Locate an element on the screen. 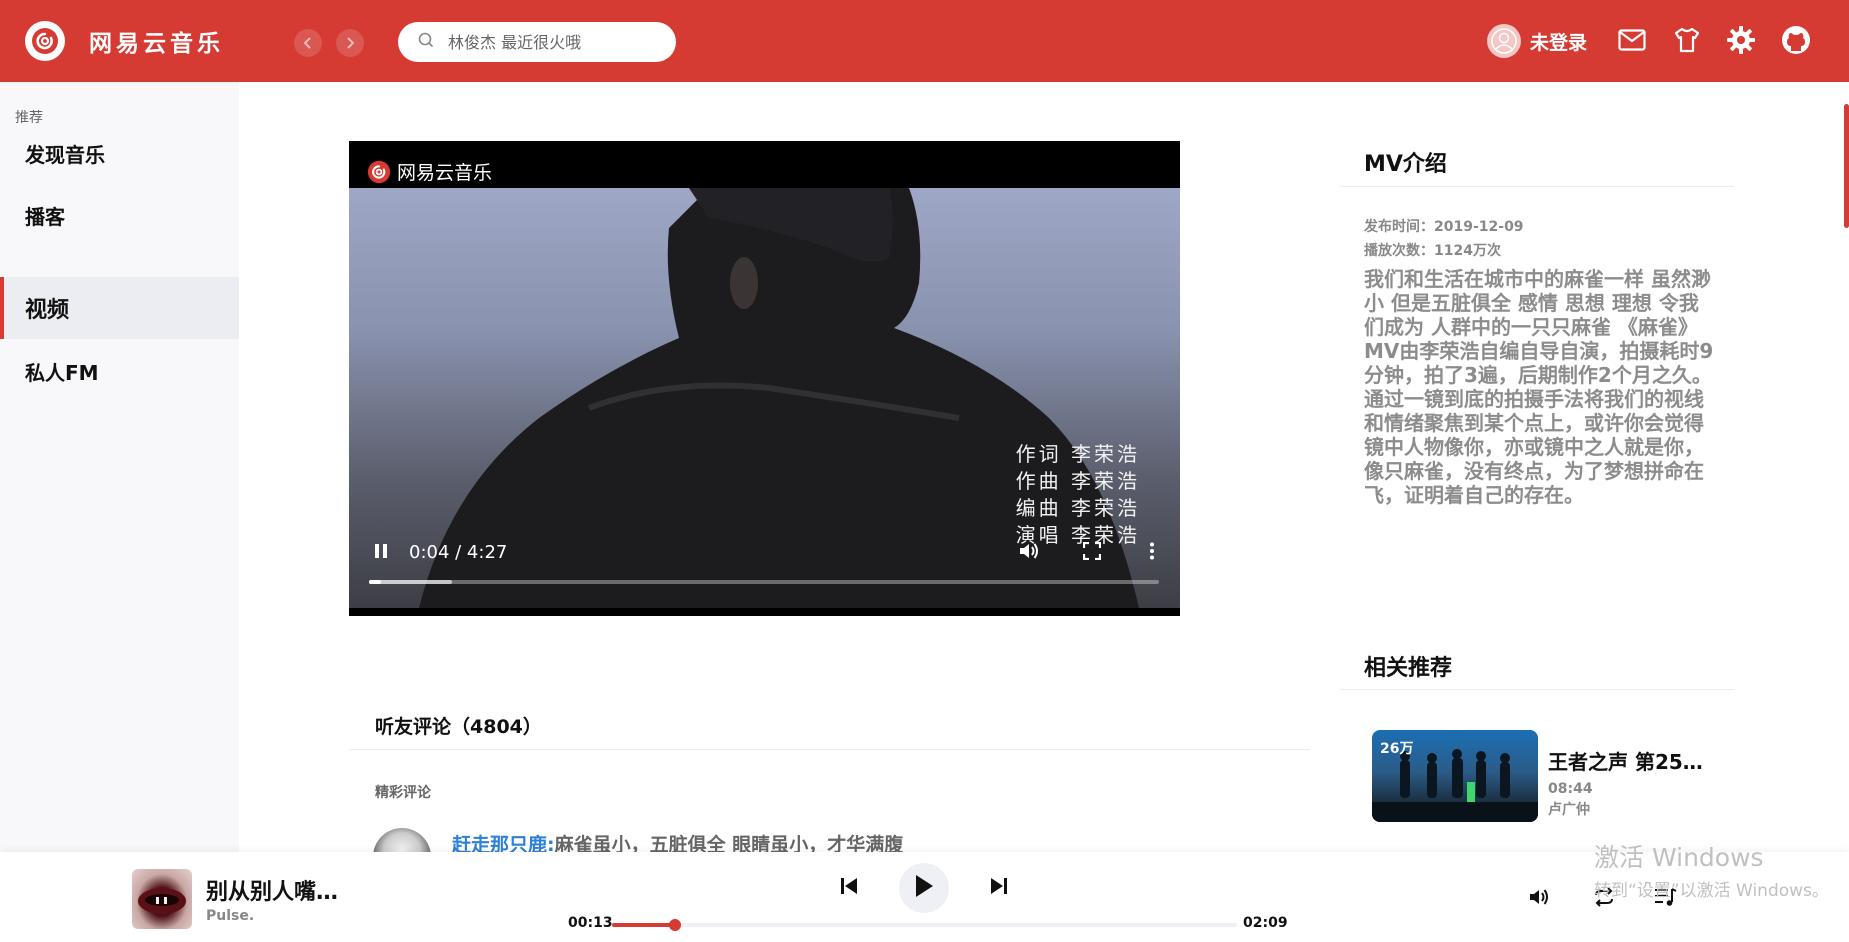  back-button is located at coordinates (308, 43).